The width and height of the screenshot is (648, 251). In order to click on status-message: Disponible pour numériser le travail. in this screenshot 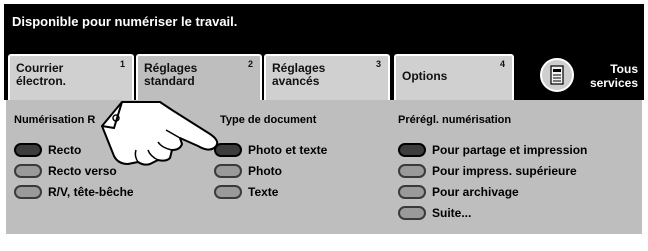, I will do `click(125, 21)`.